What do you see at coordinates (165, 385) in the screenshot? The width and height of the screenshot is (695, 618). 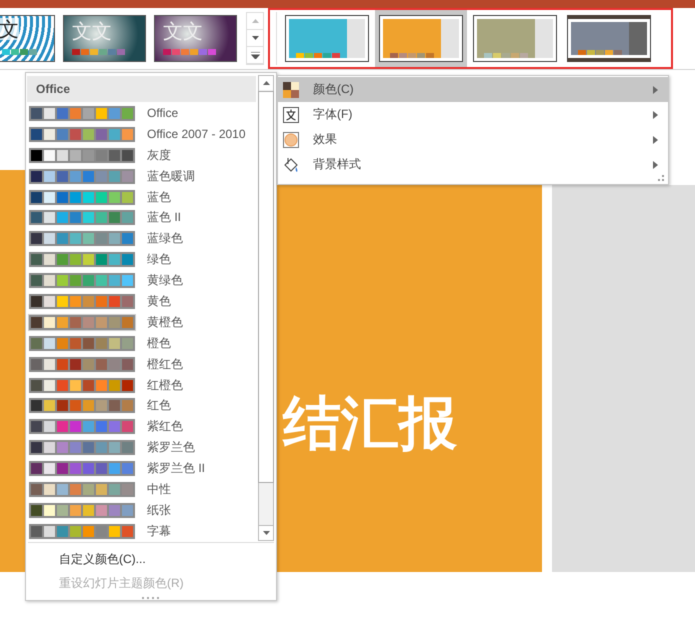 I see `palette-name: 红橙色` at bounding box center [165, 385].